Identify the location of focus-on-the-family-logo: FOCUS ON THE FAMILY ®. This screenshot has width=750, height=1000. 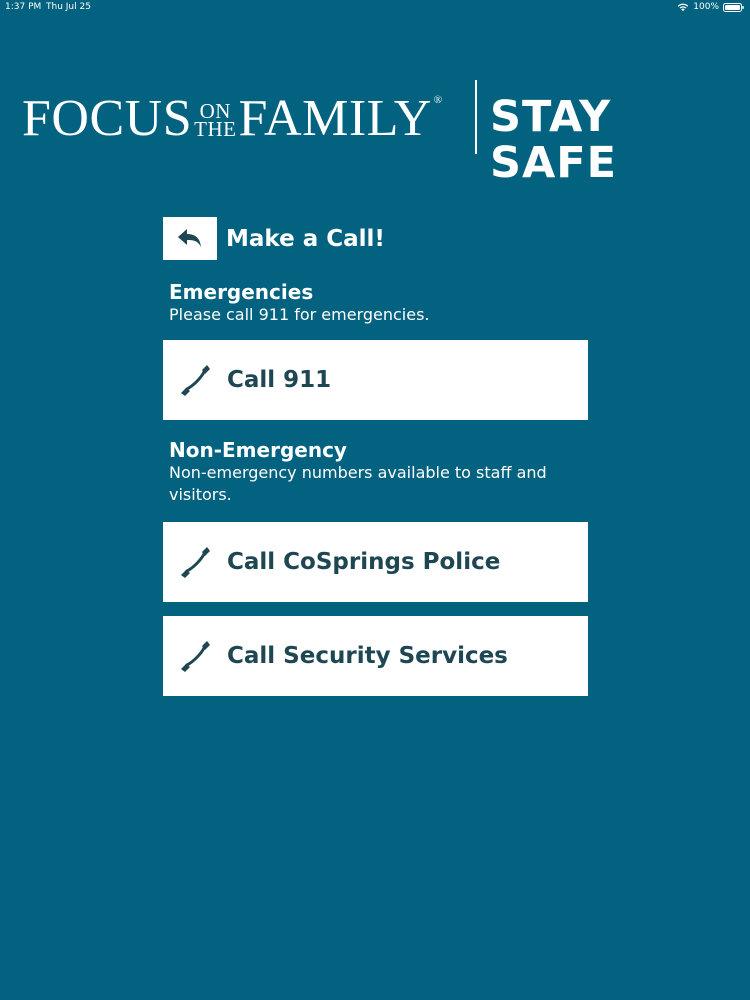
(232, 118).